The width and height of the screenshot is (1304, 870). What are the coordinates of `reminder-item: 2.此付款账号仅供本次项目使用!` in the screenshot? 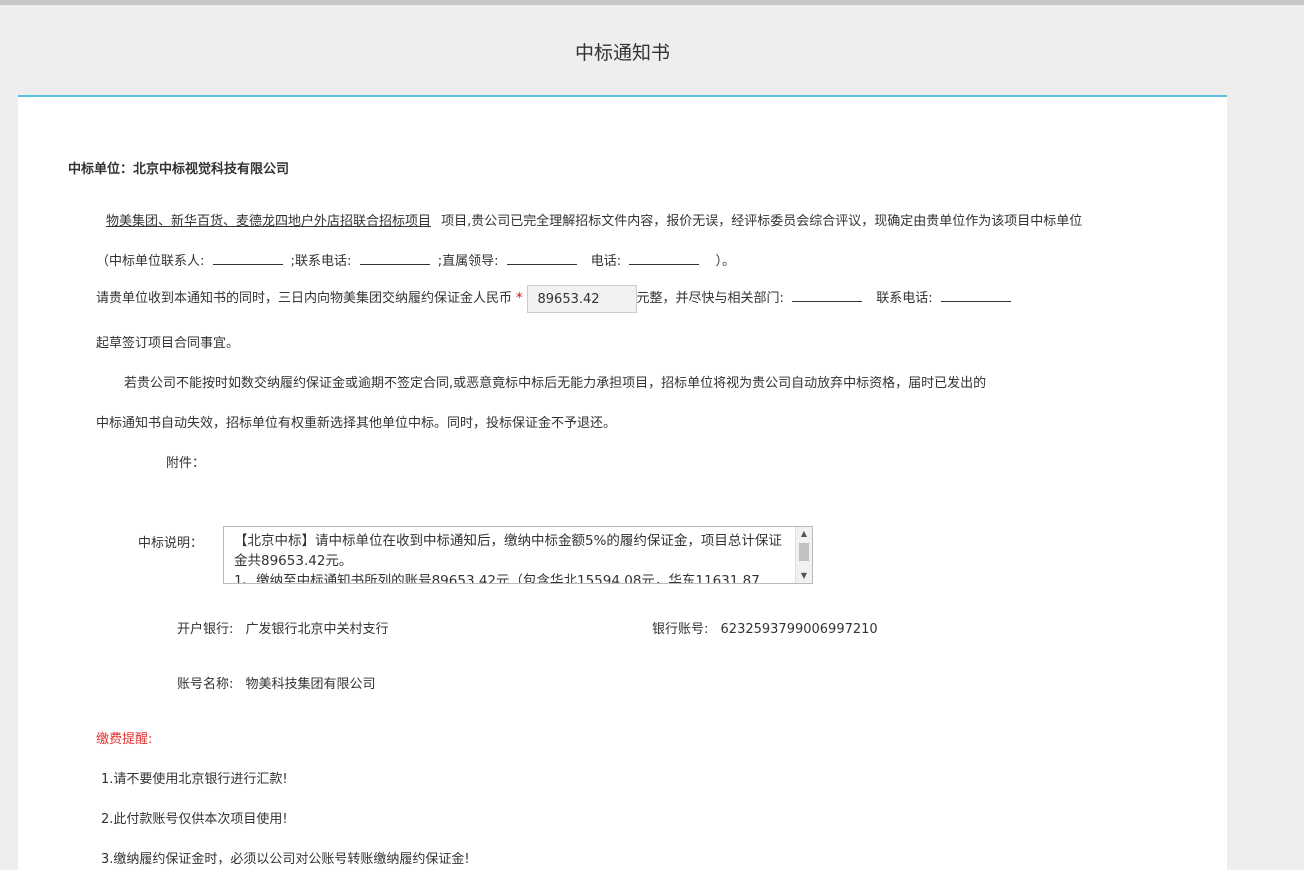 It's located at (194, 819).